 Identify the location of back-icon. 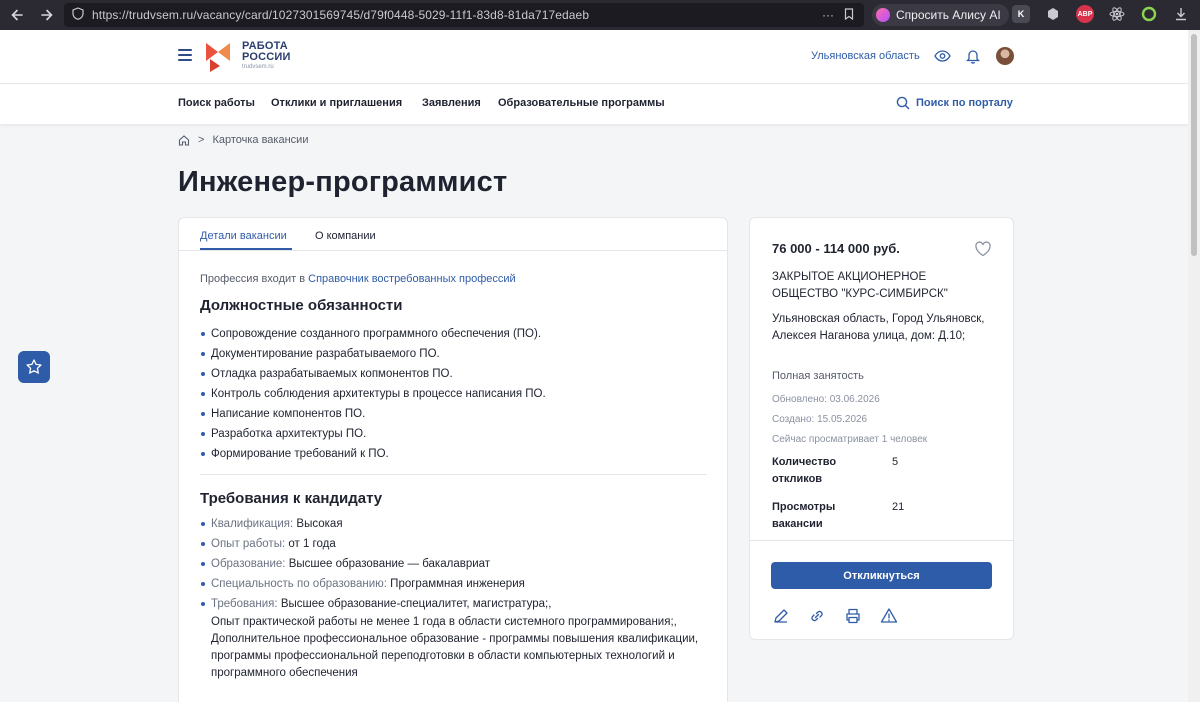
(17, 15).